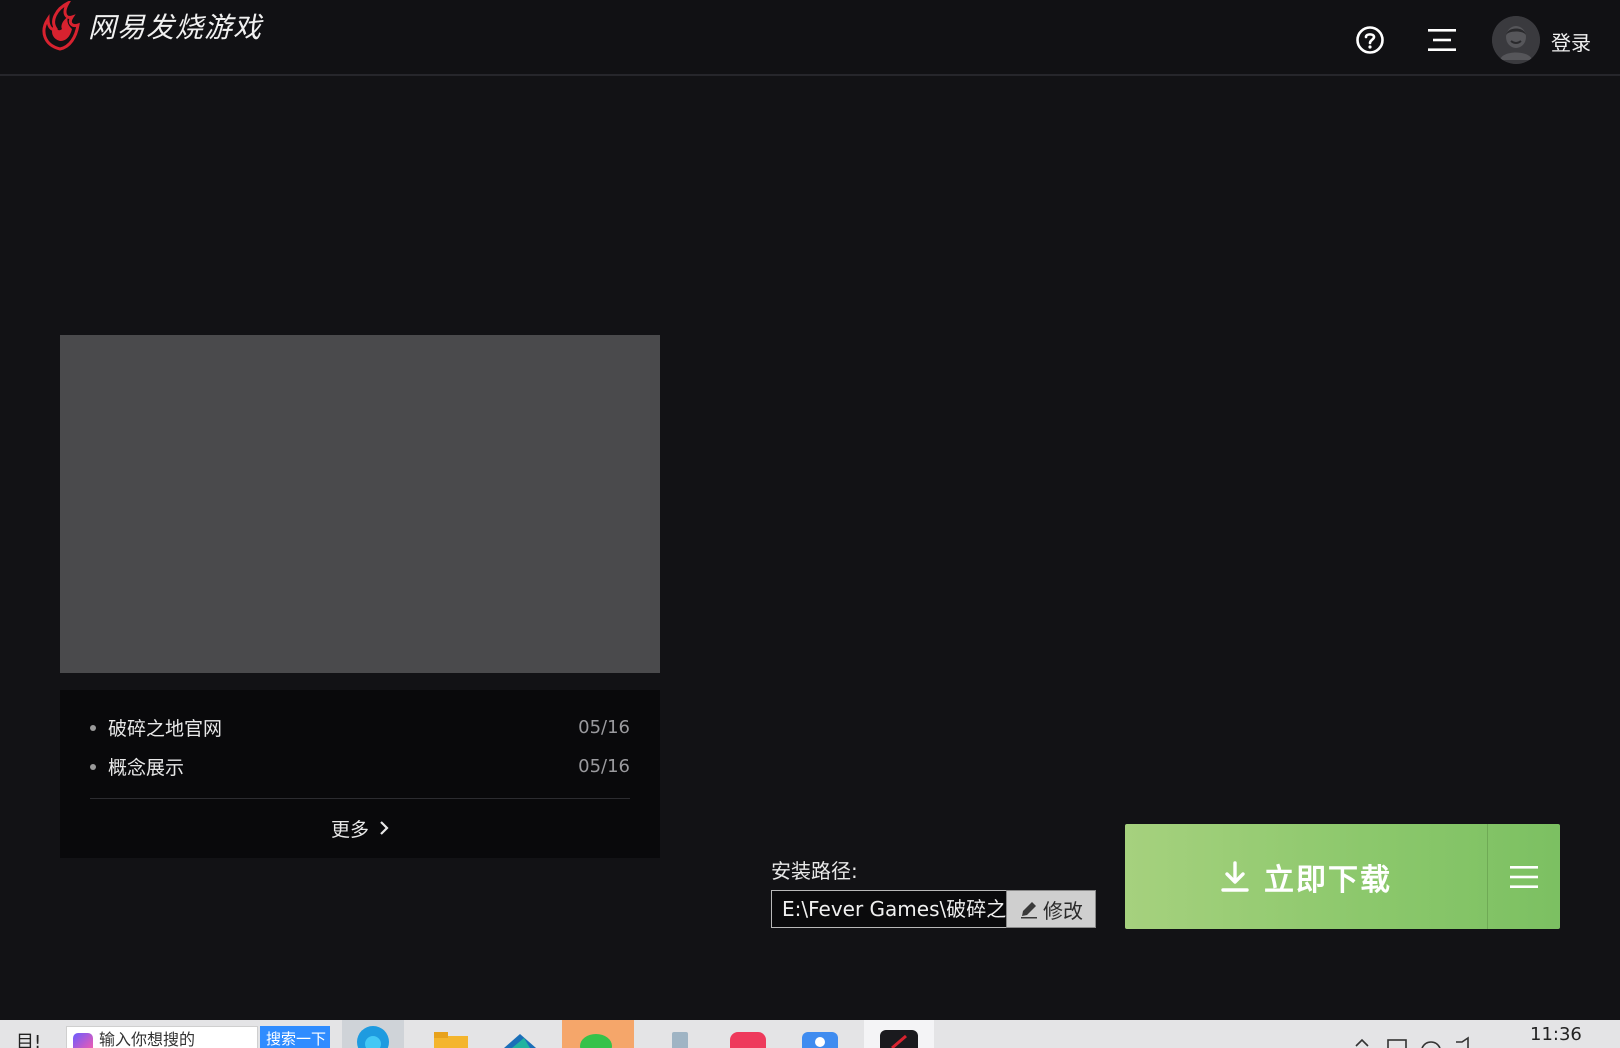 Image resolution: width=1620 pixels, height=1048 pixels. I want to click on windows-taskbar: 目! 输入你想搜的 搜索一下 11:36, so click(810, 1034).